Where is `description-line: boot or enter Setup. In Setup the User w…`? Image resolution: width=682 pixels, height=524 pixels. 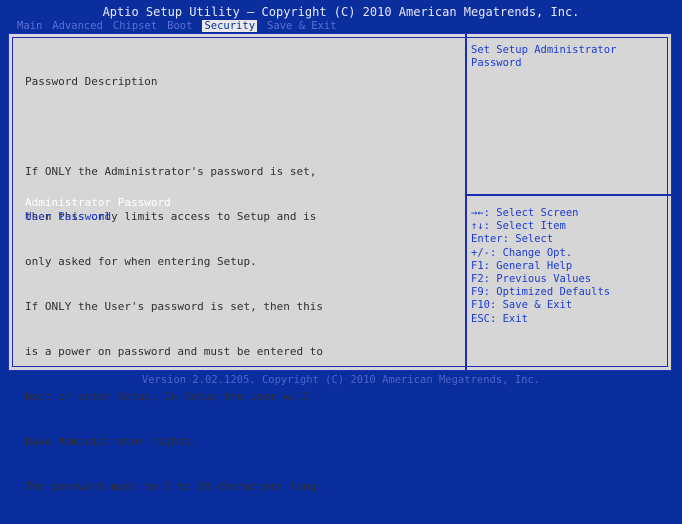 description-line: boot or enter Setup. In Setup the User w… is located at coordinates (167, 396).